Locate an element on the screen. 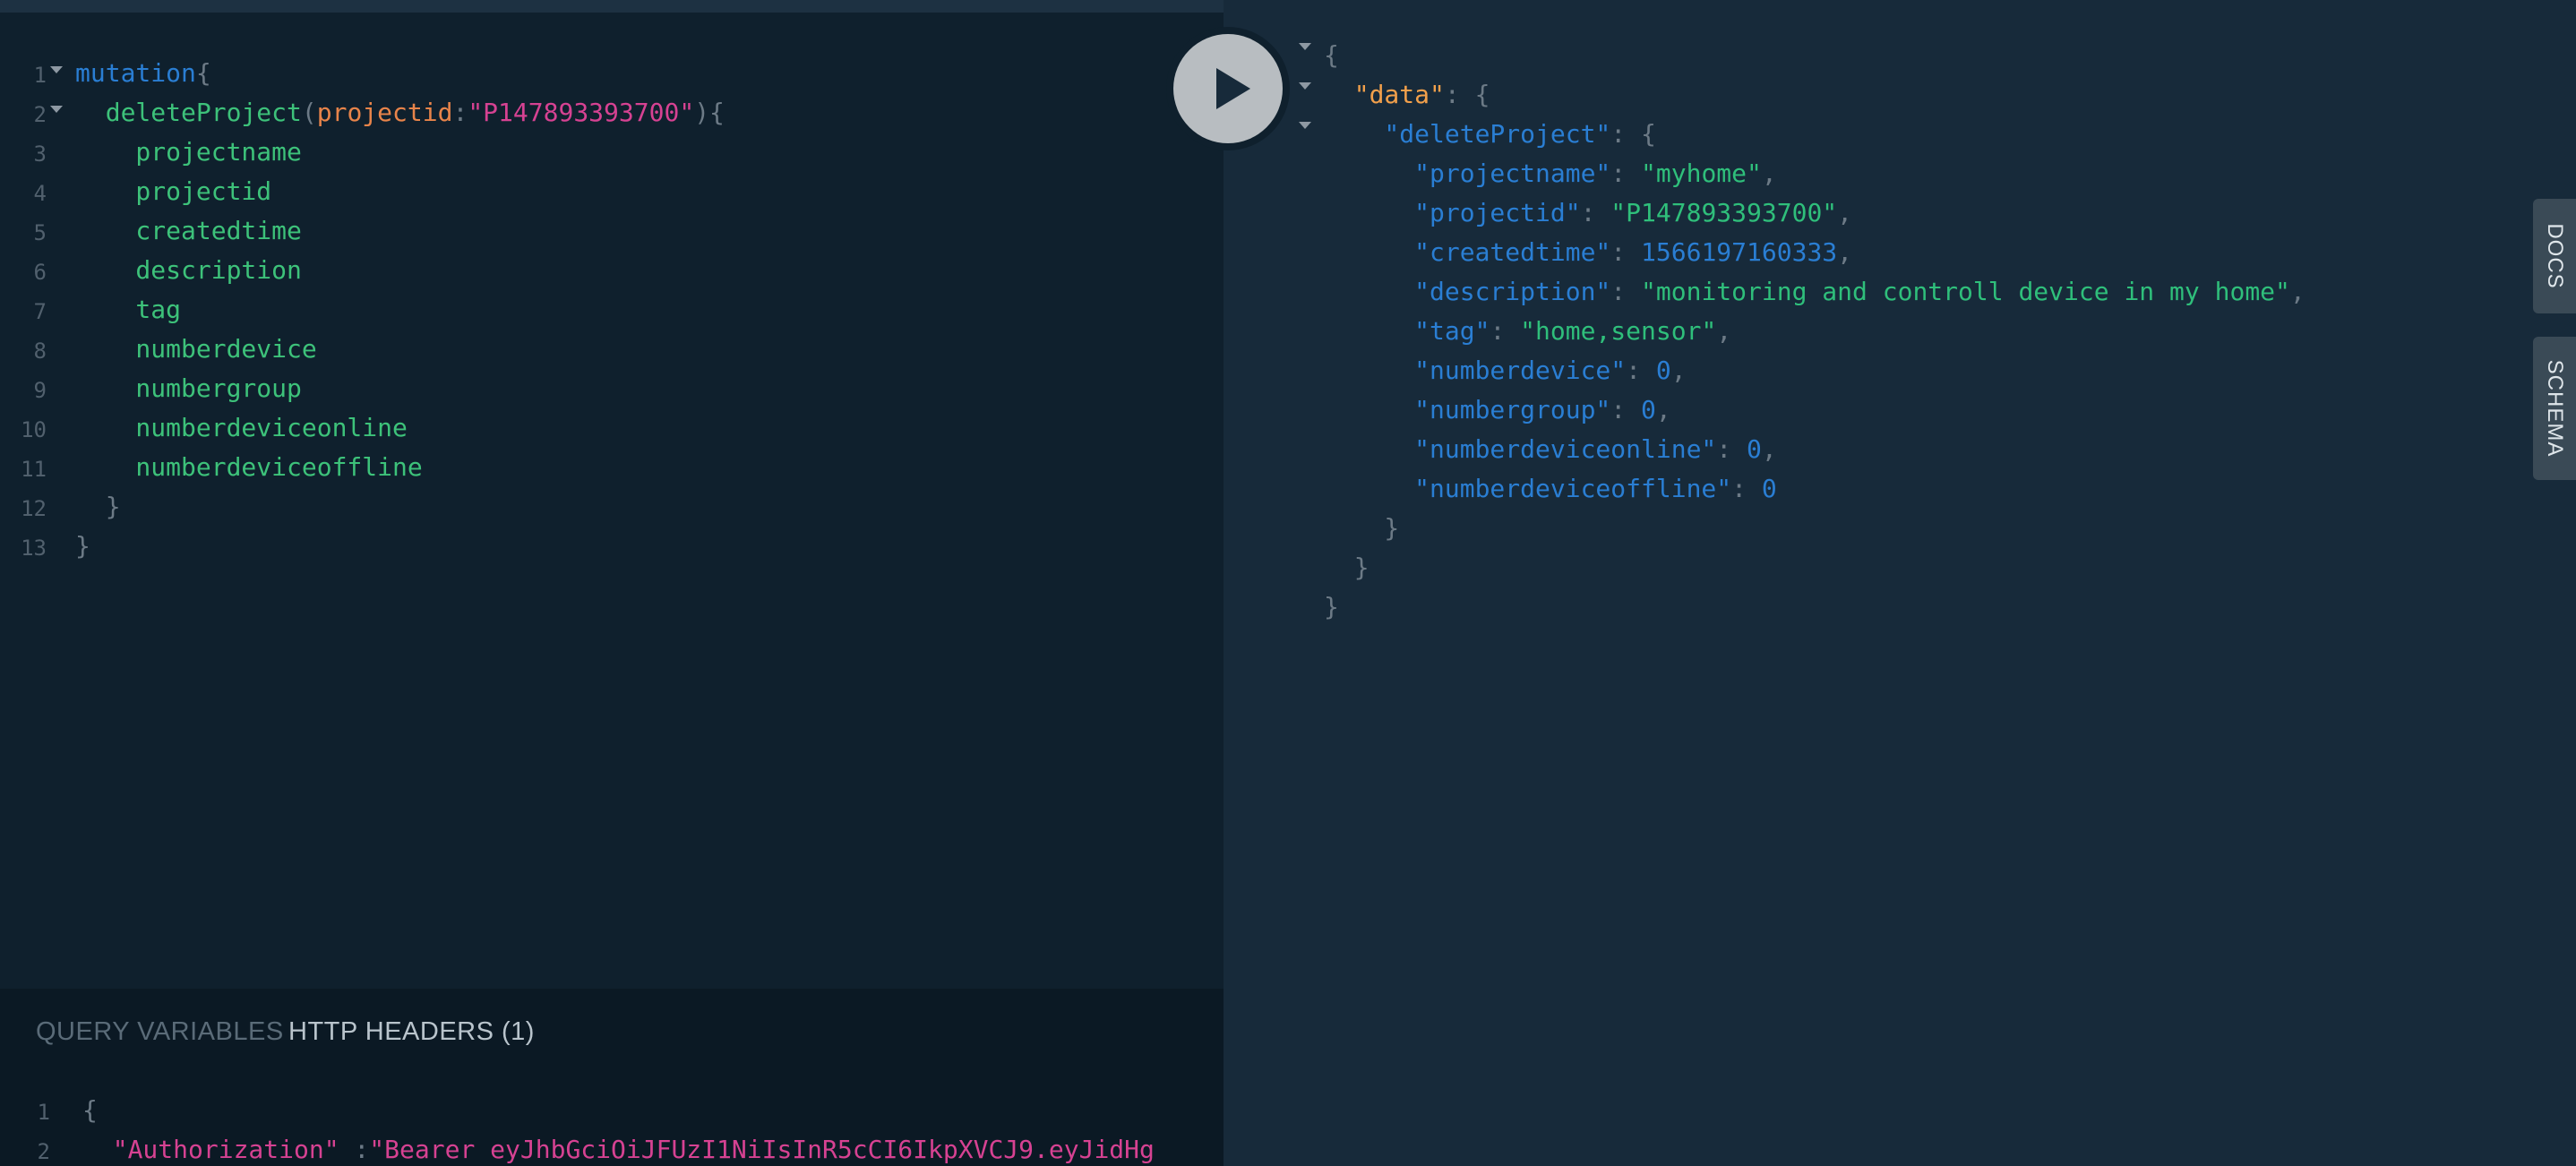 The width and height of the screenshot is (2576, 1166). code-token: "numbergroup" is located at coordinates (1467, 410).